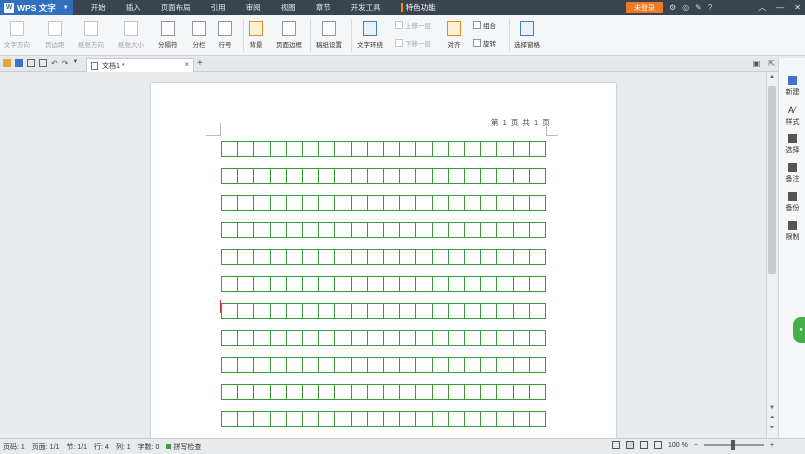 The width and height of the screenshot is (805, 454). I want to click on print-icon, so click(31, 63).